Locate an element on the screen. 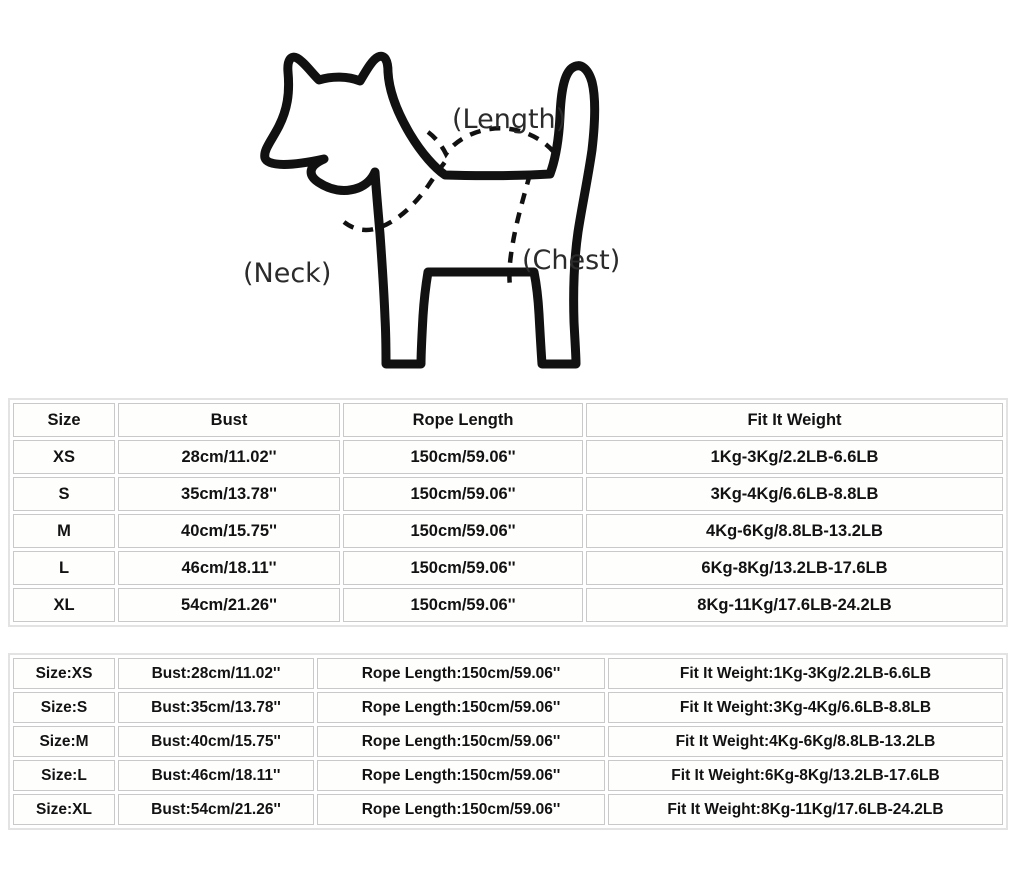  cell-size: Size:L is located at coordinates (64, 775).